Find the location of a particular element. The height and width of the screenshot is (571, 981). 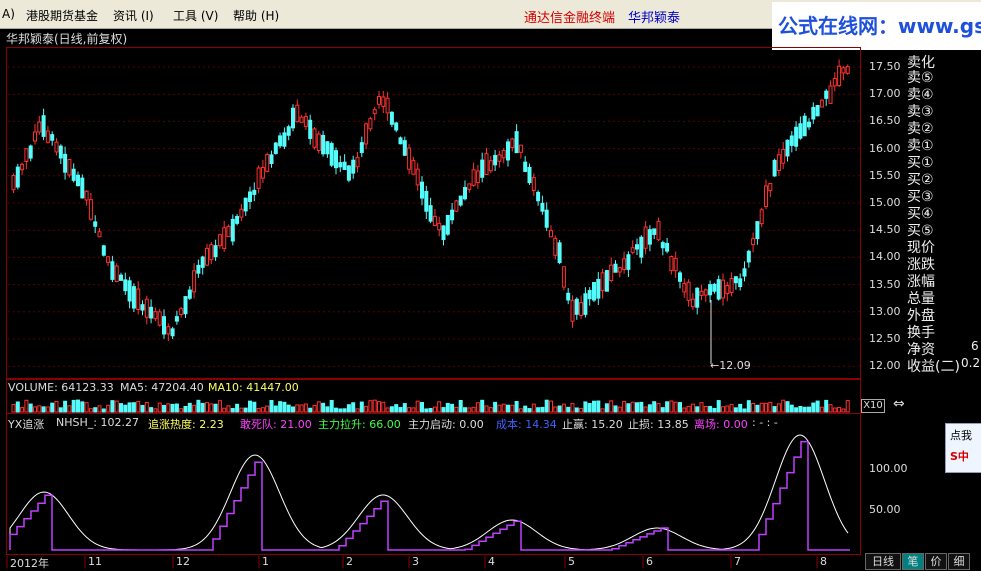

tab-detail: 细 is located at coordinates (959, 561).